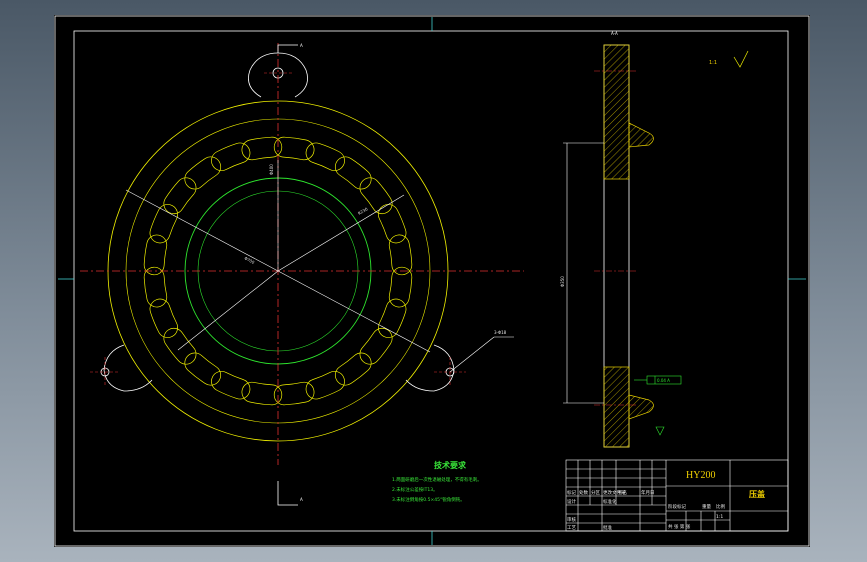 Image resolution: width=867 pixels, height=562 pixels. What do you see at coordinates (614, 33) in the screenshot?
I see `section-title: A-A` at bounding box center [614, 33].